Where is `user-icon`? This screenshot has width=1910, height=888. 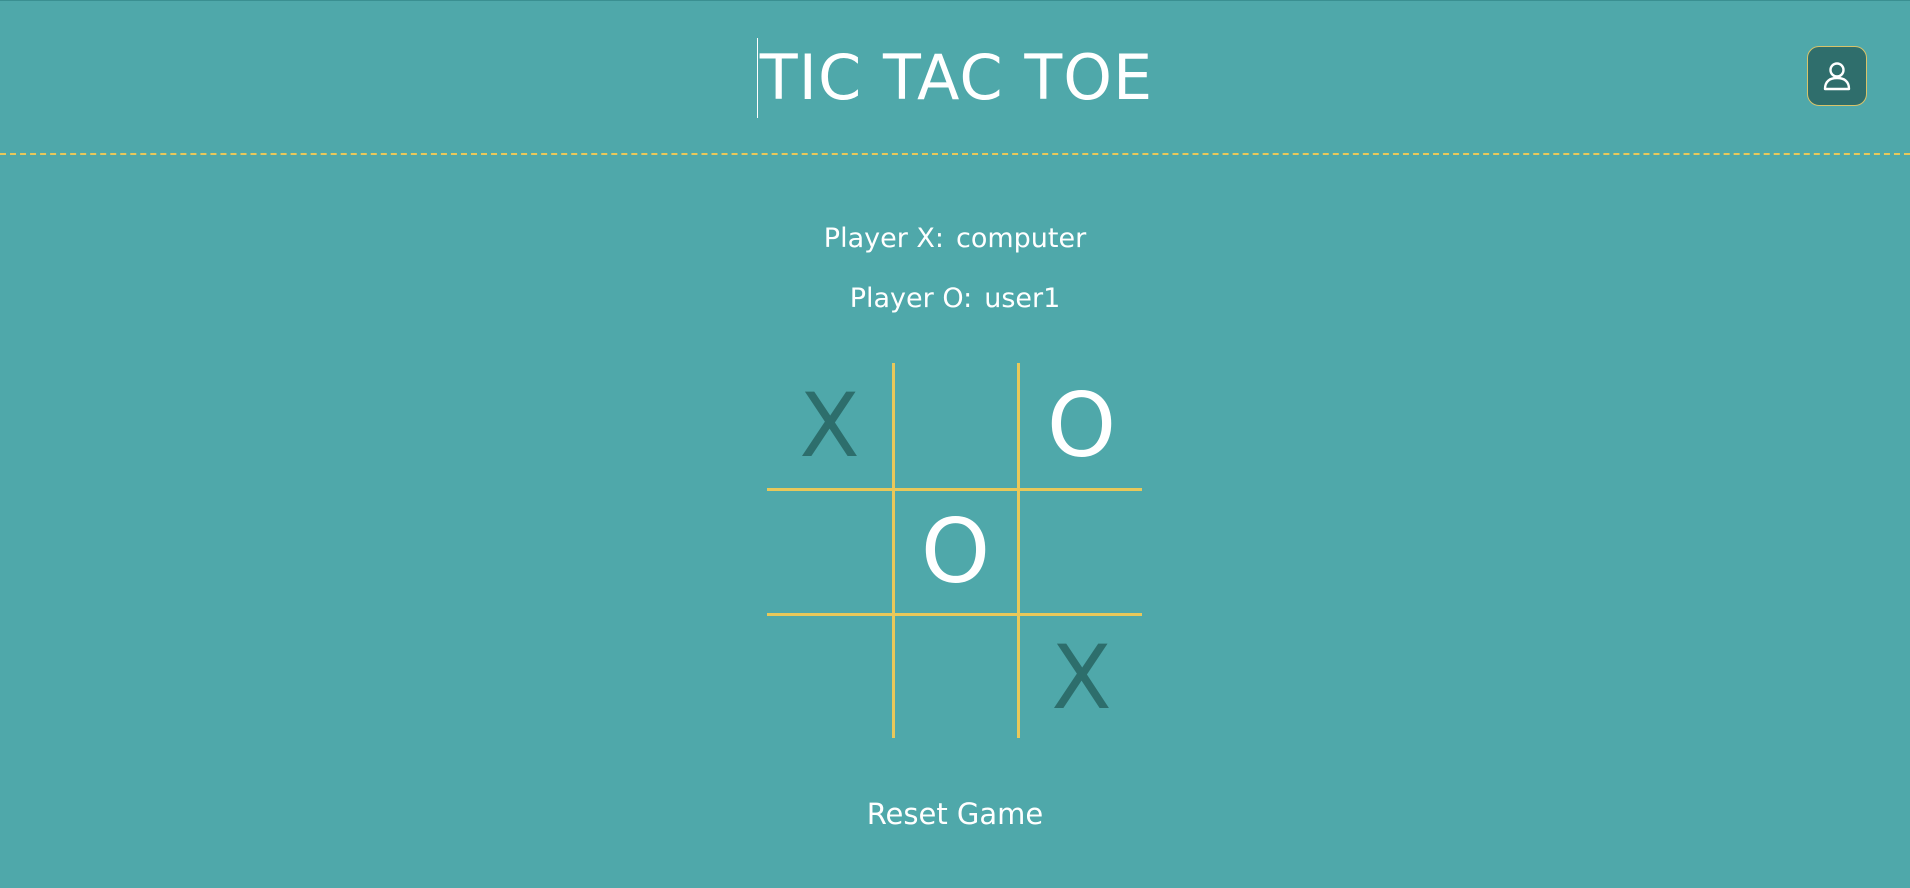 user-icon is located at coordinates (1837, 76).